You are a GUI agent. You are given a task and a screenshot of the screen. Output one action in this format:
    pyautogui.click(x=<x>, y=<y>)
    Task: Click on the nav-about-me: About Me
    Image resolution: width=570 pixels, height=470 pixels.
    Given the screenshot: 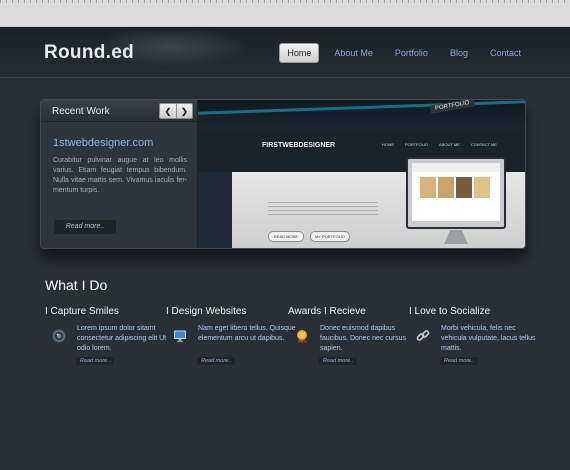 What is the action you would take?
    pyautogui.click(x=353, y=53)
    